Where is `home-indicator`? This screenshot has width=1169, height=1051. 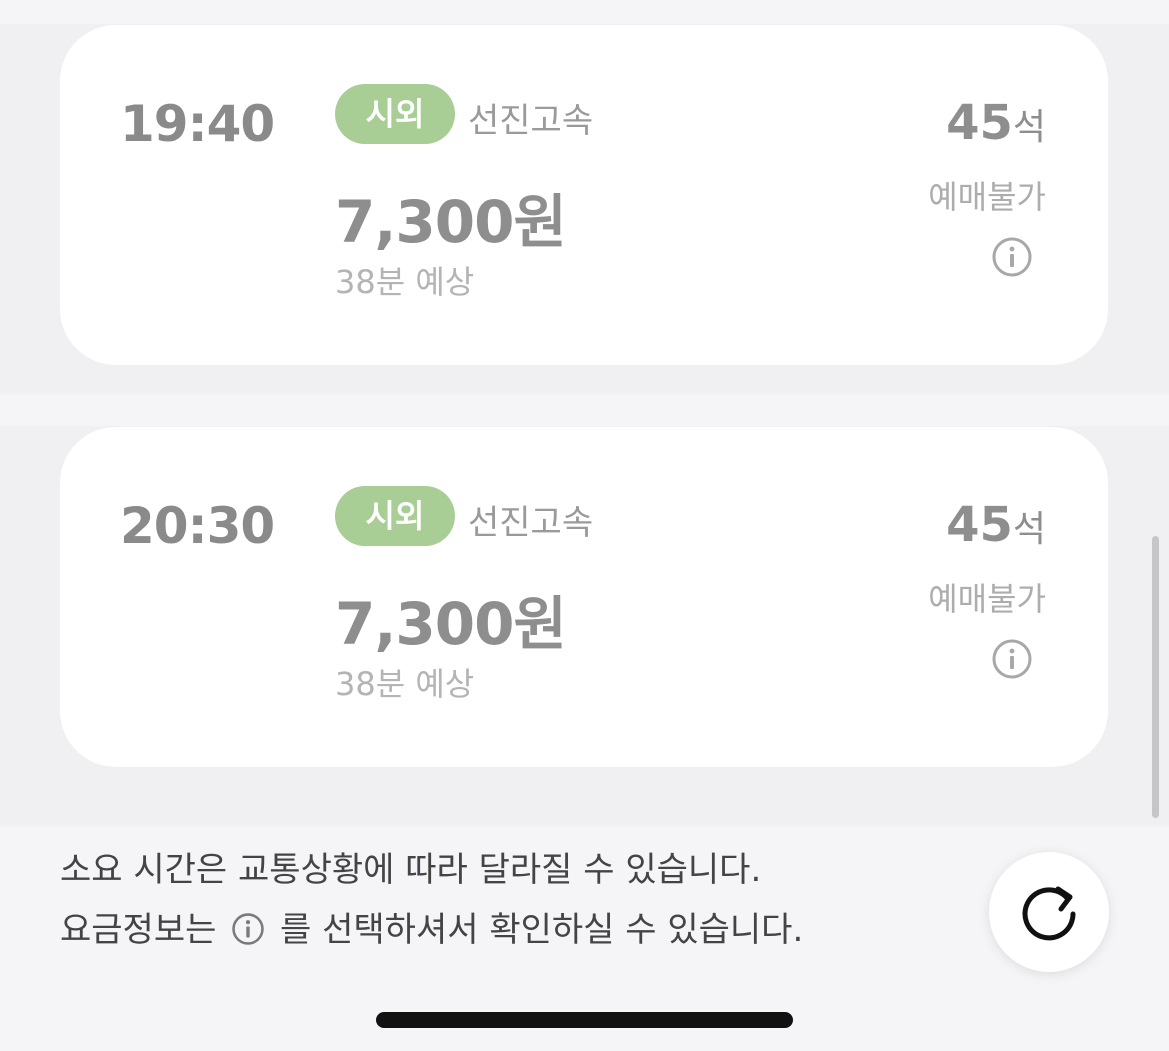 home-indicator is located at coordinates (584, 1020).